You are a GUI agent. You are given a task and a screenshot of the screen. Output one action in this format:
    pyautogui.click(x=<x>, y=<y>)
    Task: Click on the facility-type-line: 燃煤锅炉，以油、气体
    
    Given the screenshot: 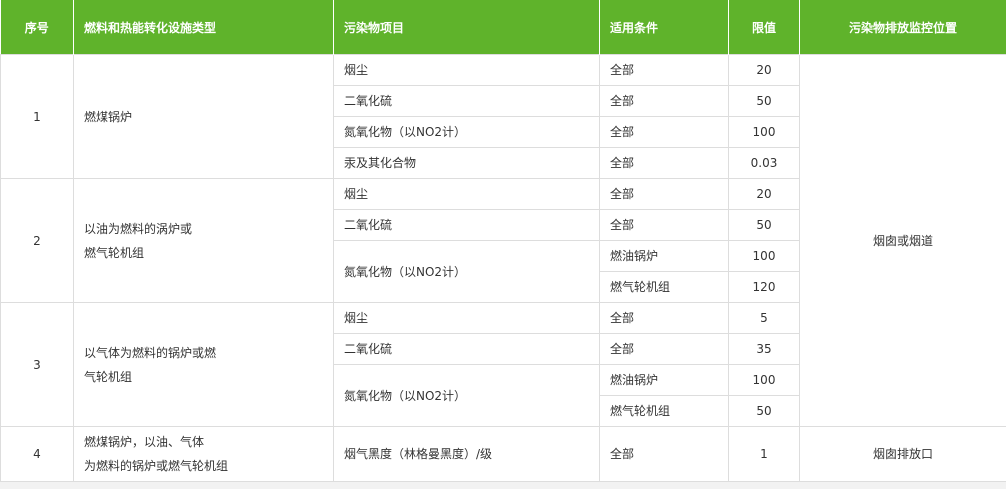 What is the action you would take?
    pyautogui.click(x=144, y=442)
    